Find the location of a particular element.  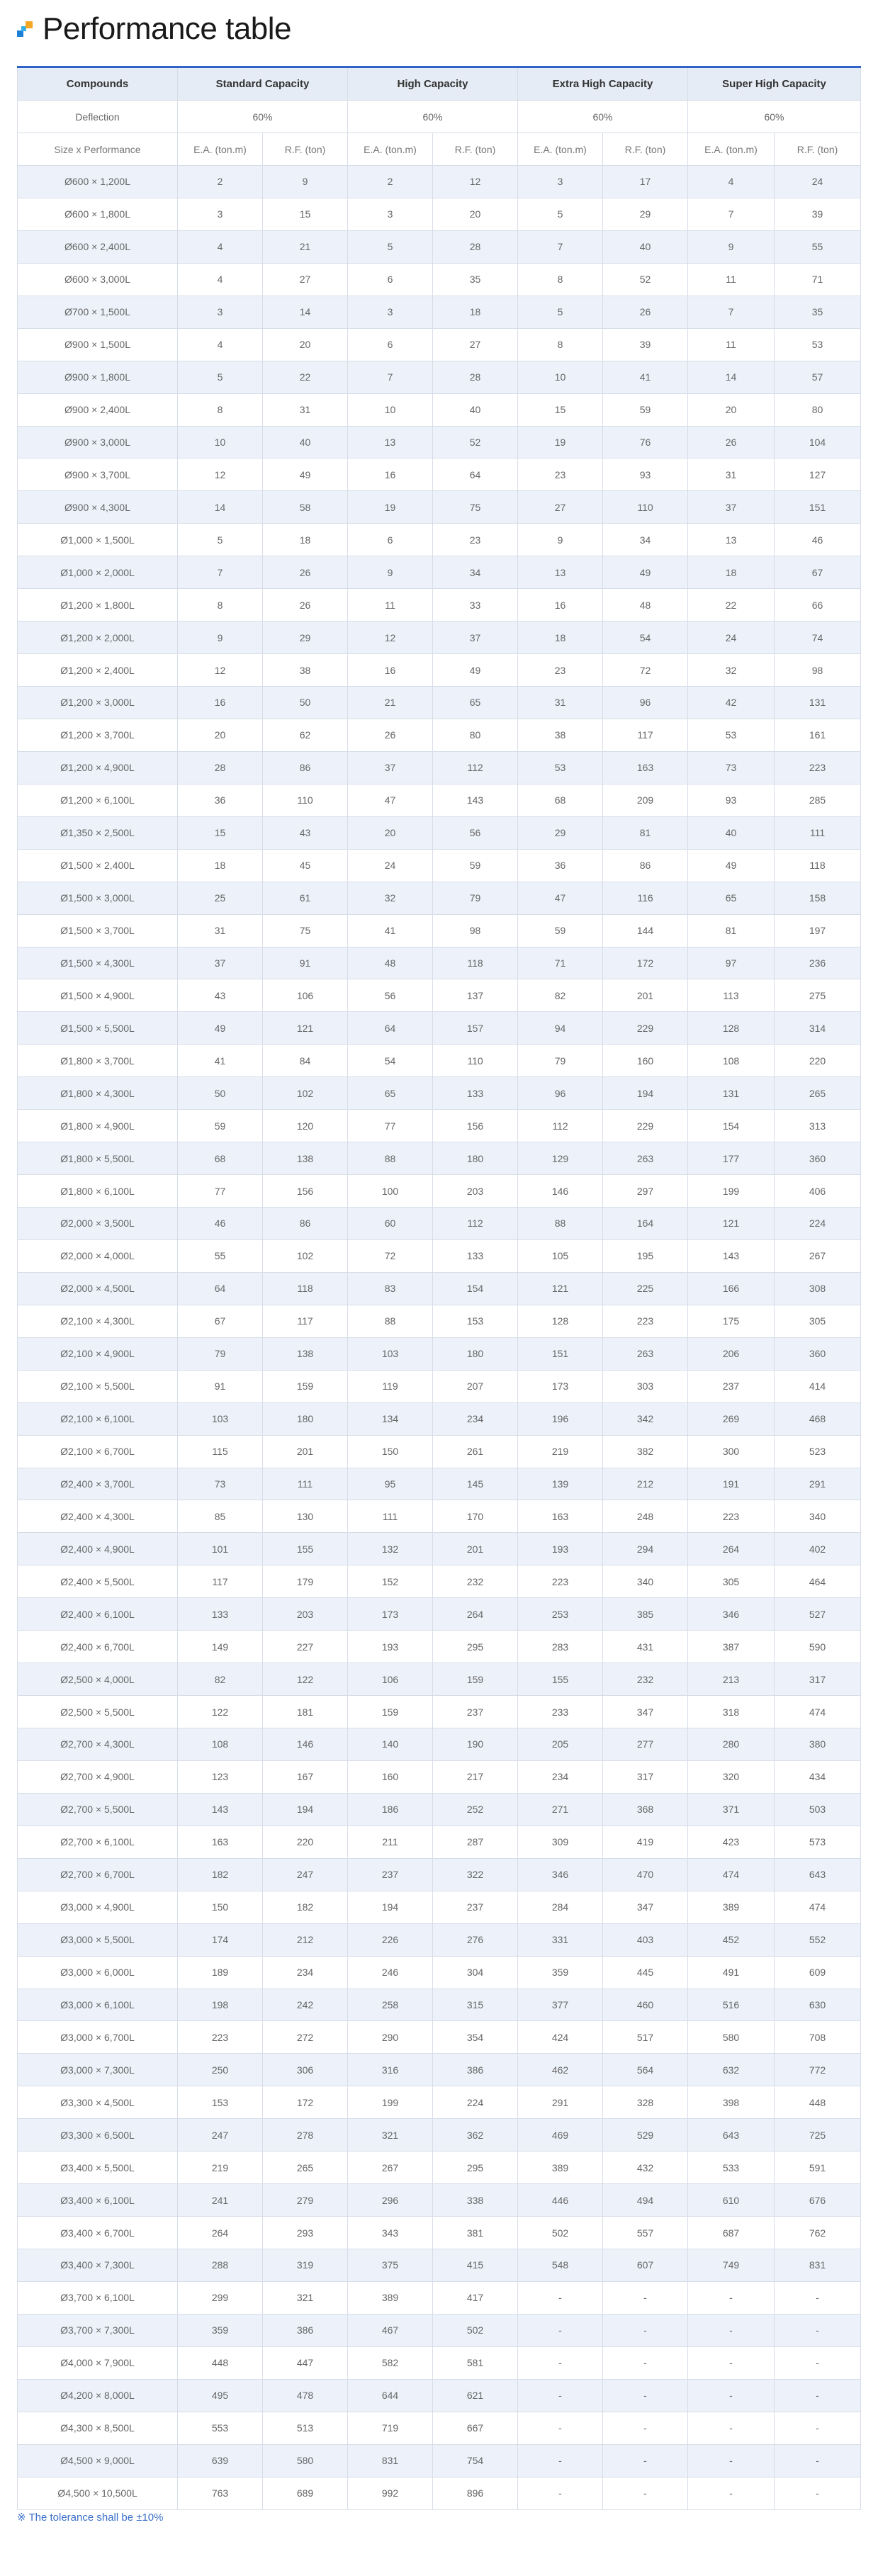

ea-cell: 250 is located at coordinates (220, 2070).